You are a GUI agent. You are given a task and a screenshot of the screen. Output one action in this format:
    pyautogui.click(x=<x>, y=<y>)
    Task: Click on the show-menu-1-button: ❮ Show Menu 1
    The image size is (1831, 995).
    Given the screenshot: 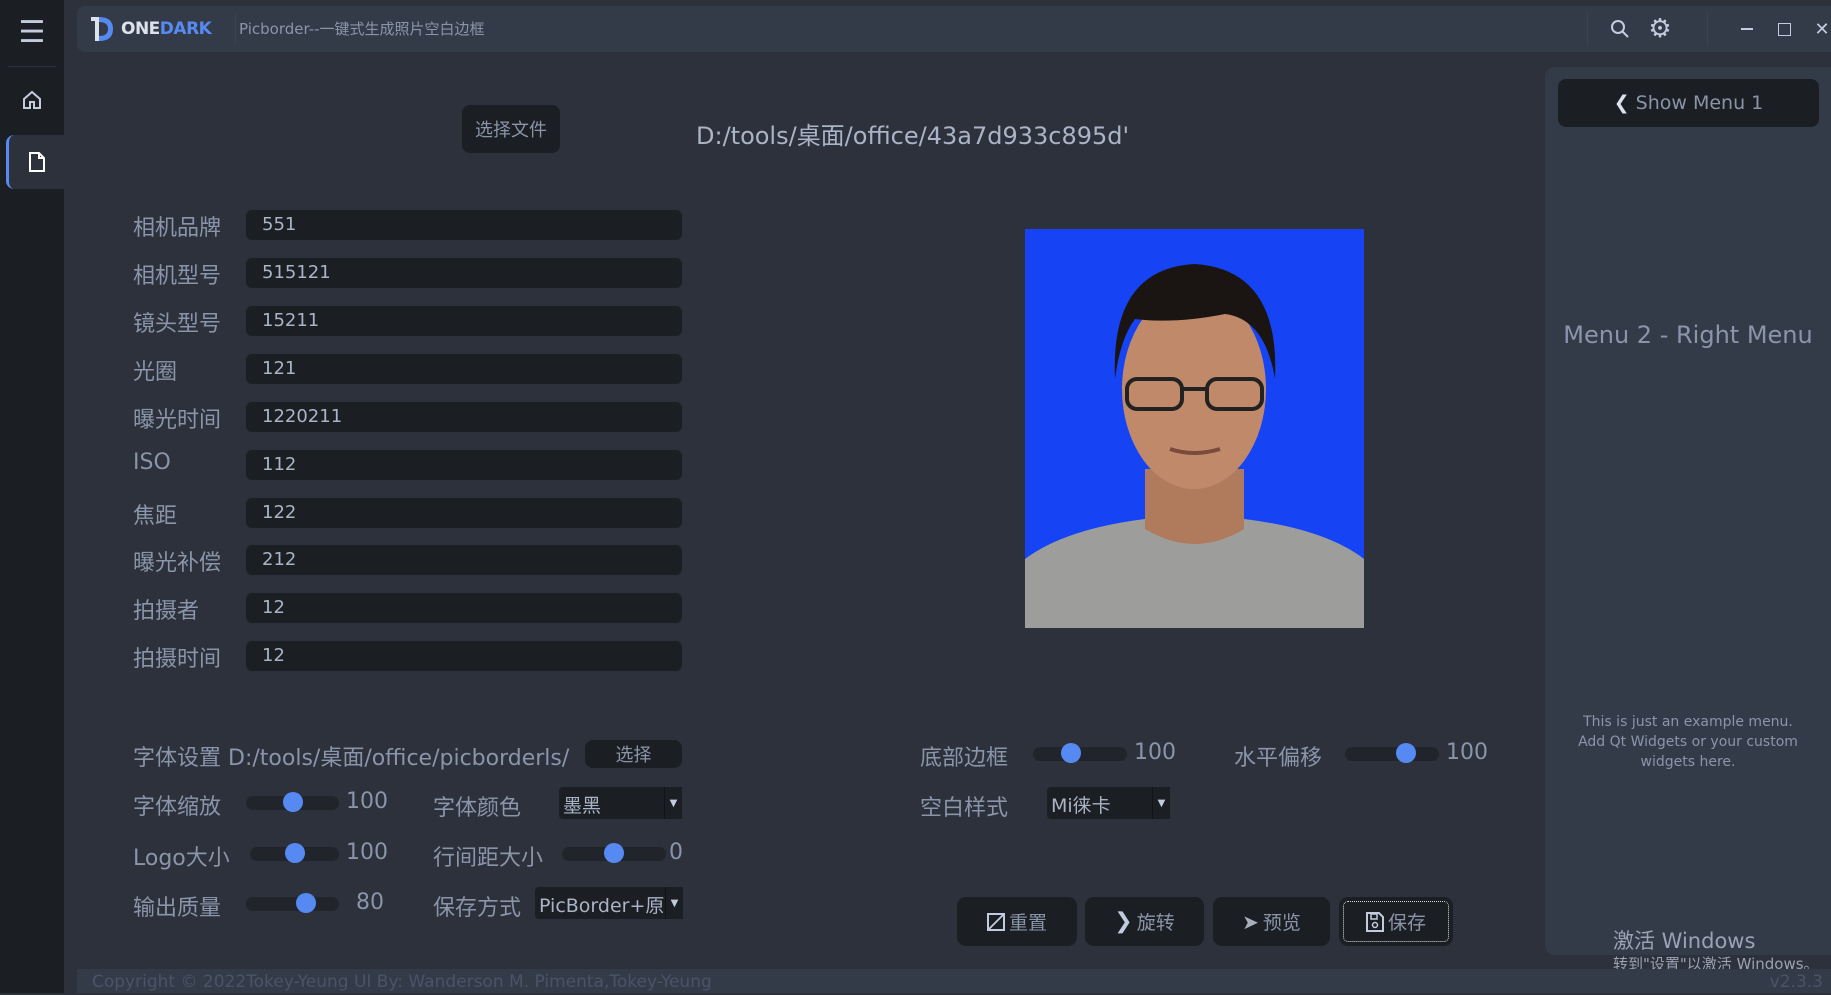 What is the action you would take?
    pyautogui.click(x=1688, y=103)
    